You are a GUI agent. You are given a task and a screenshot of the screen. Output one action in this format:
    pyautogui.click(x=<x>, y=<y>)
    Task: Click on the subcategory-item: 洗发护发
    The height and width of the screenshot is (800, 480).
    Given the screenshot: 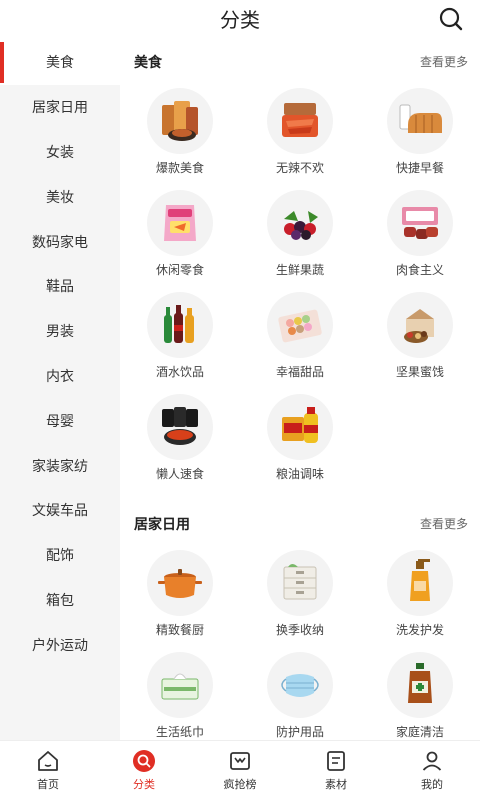 What is the action you would take?
    pyautogui.click(x=420, y=594)
    